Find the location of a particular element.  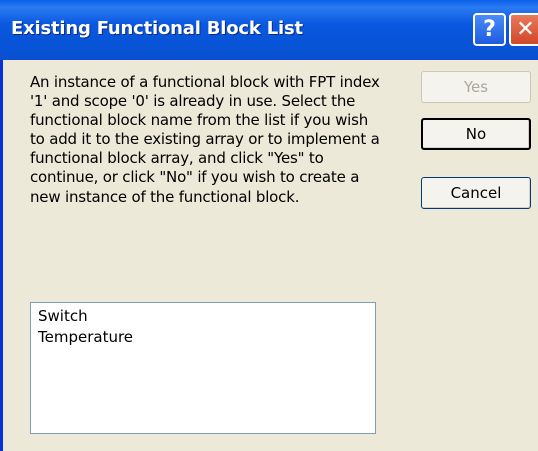

close-icon: ✕ is located at coordinates (525, 29).